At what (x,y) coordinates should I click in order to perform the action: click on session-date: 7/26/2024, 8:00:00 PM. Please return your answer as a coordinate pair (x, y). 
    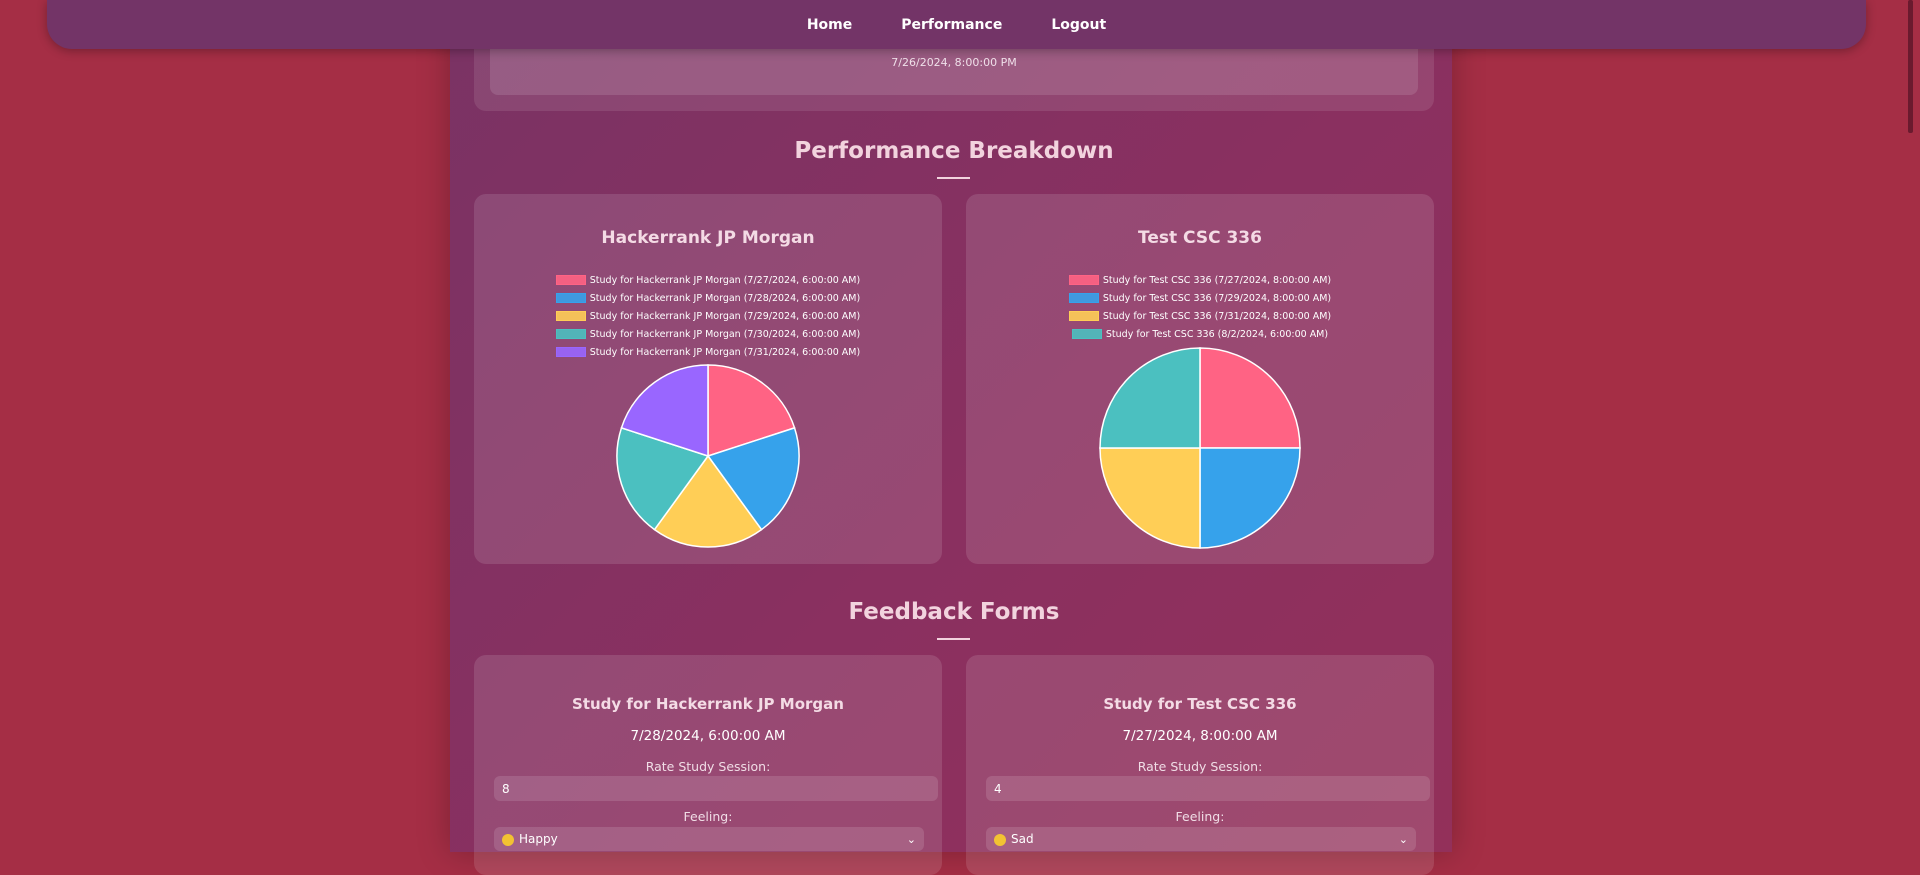
    Looking at the image, I should click on (954, 62).